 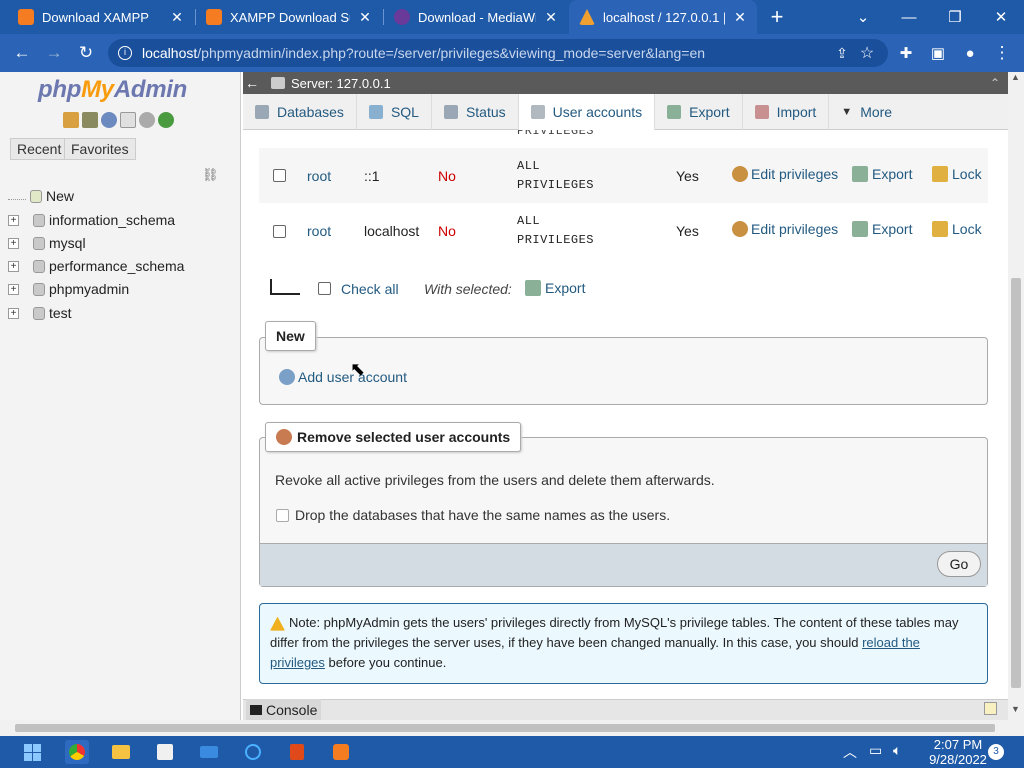 What do you see at coordinates (324, 288) in the screenshot?
I see `check-all-checkbox` at bounding box center [324, 288].